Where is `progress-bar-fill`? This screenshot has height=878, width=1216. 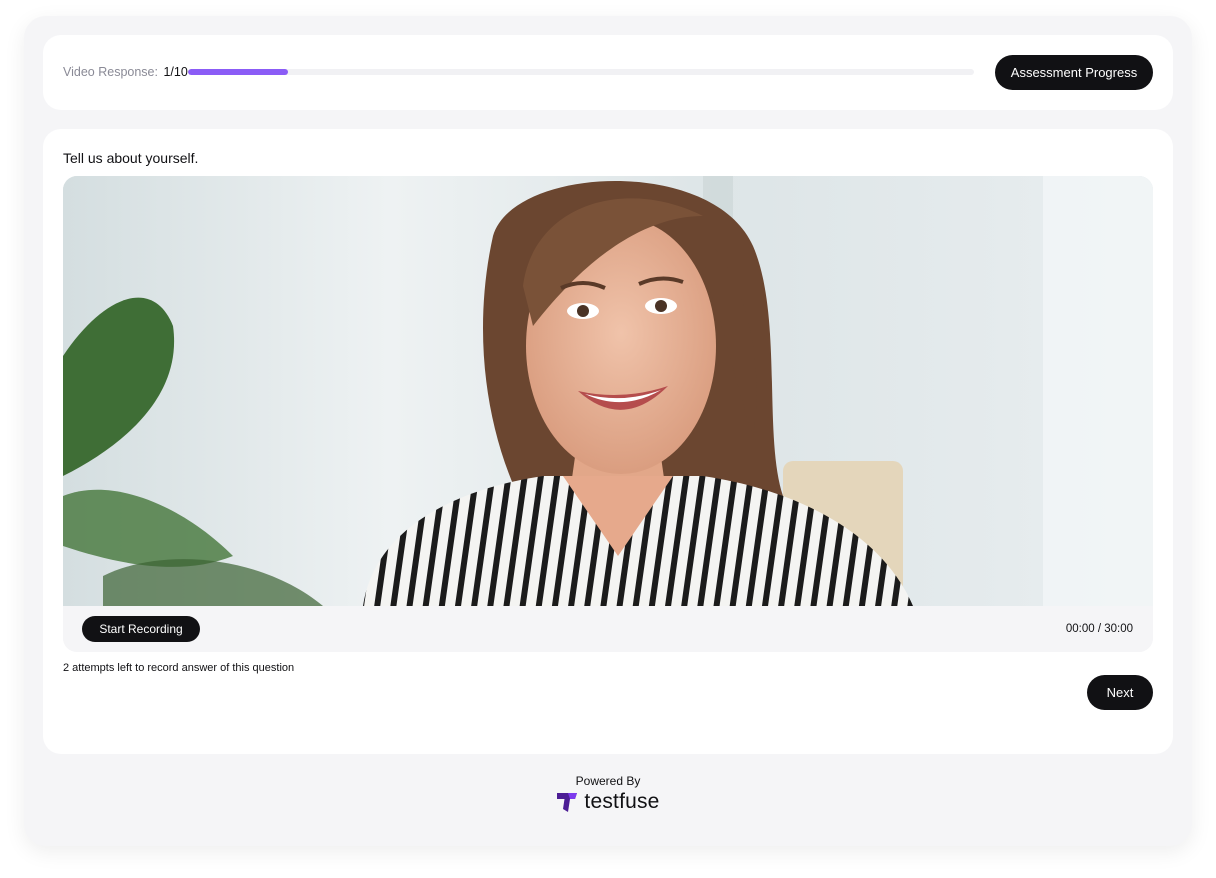 progress-bar-fill is located at coordinates (238, 72).